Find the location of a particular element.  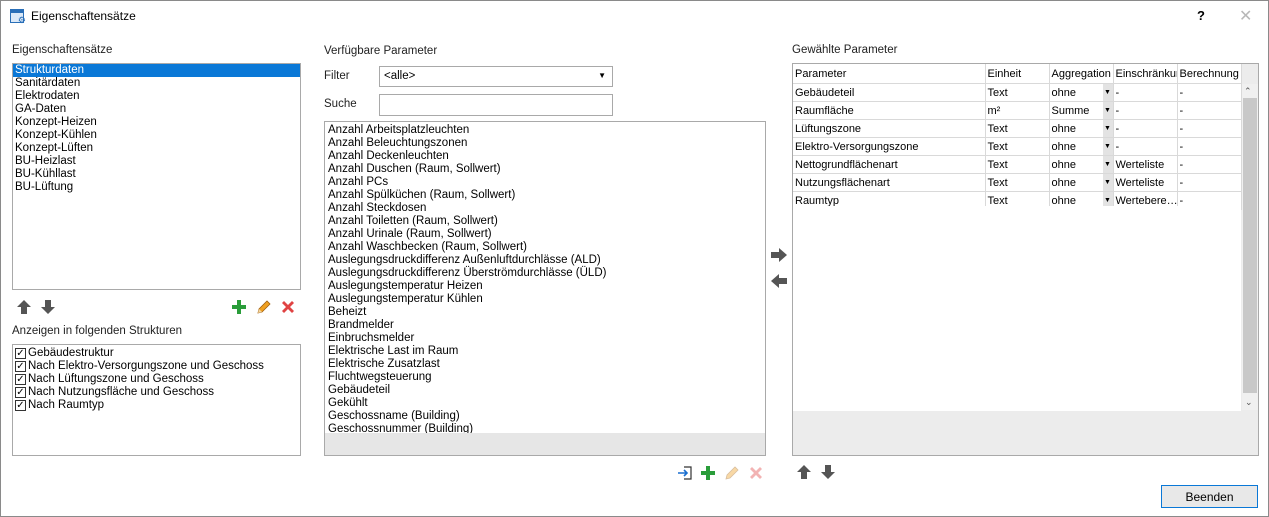

param-list-item: Anzahl Urinale (Raum, Sollwert) is located at coordinates (545, 234).